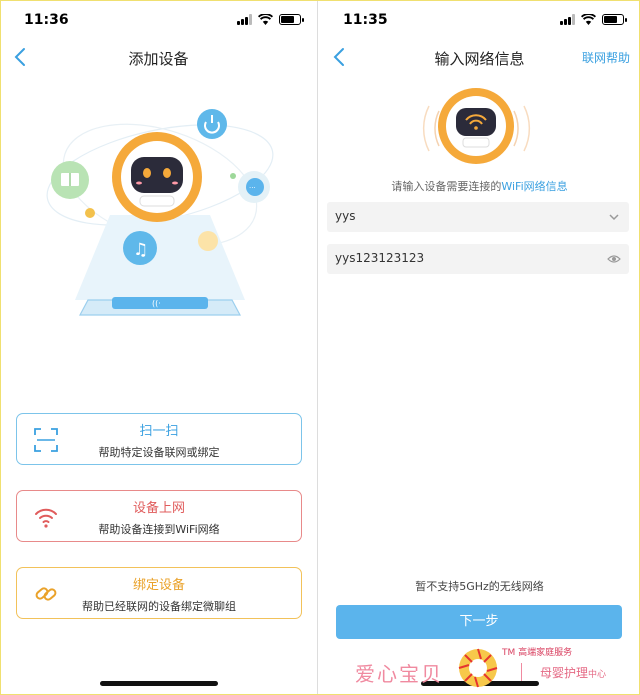 The height and width of the screenshot is (695, 640). Describe the element at coordinates (479, 20) in the screenshot. I see `status-bar: 11:35` at that location.